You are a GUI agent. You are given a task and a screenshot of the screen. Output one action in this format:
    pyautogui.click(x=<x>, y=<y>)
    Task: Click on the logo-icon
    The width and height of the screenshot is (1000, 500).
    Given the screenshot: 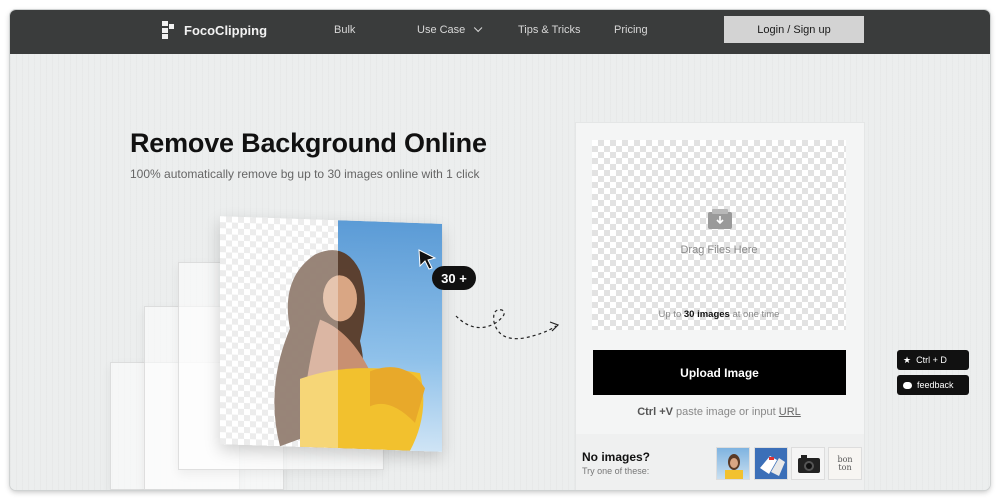 What is the action you would take?
    pyautogui.click(x=169, y=30)
    